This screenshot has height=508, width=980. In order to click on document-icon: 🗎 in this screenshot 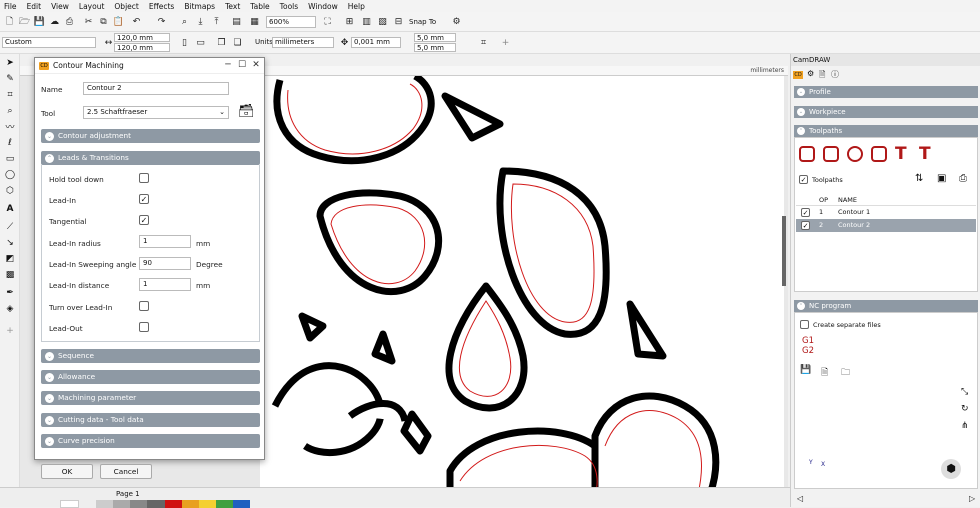, I will do `click(822, 76)`.